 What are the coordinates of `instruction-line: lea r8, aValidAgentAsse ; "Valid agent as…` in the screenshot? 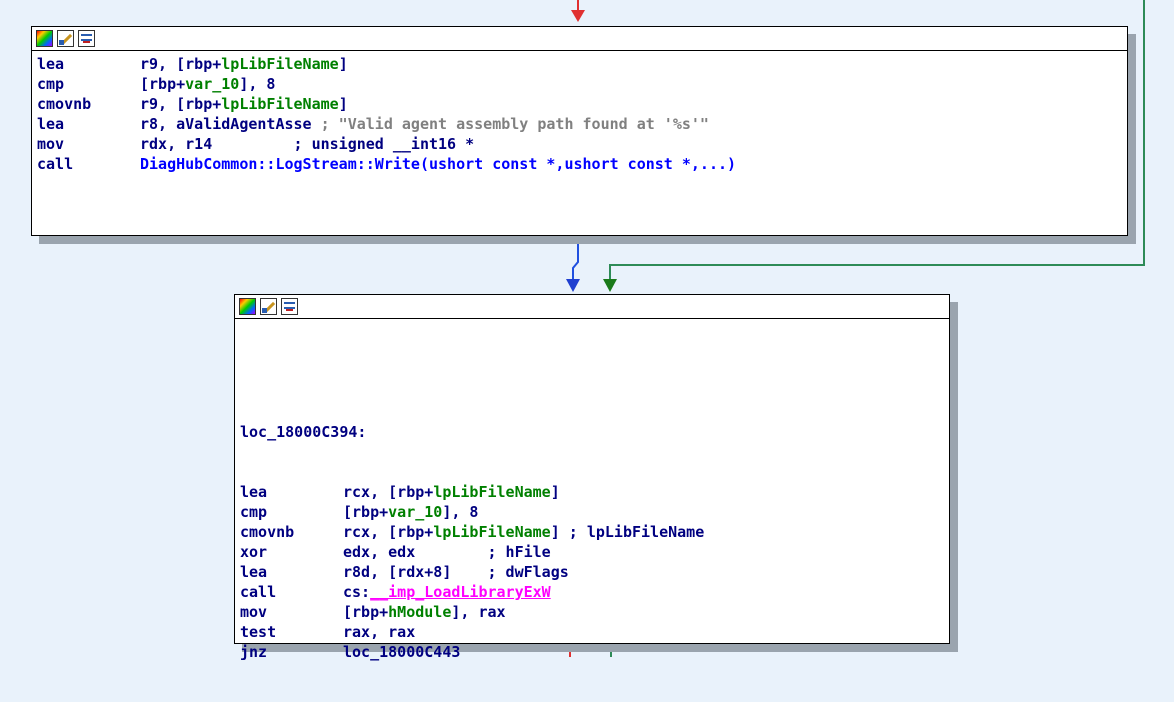 It's located at (582, 124).